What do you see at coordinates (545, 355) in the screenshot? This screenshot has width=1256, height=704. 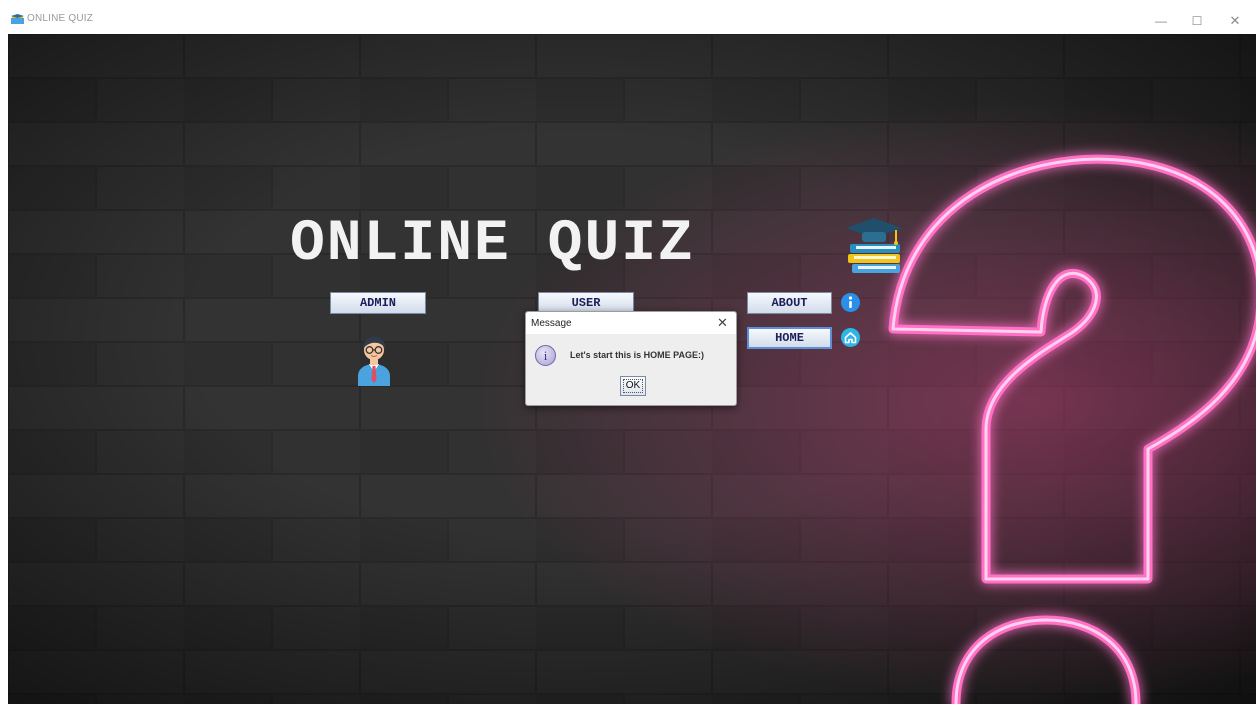 I see `information-icon: i` at bounding box center [545, 355].